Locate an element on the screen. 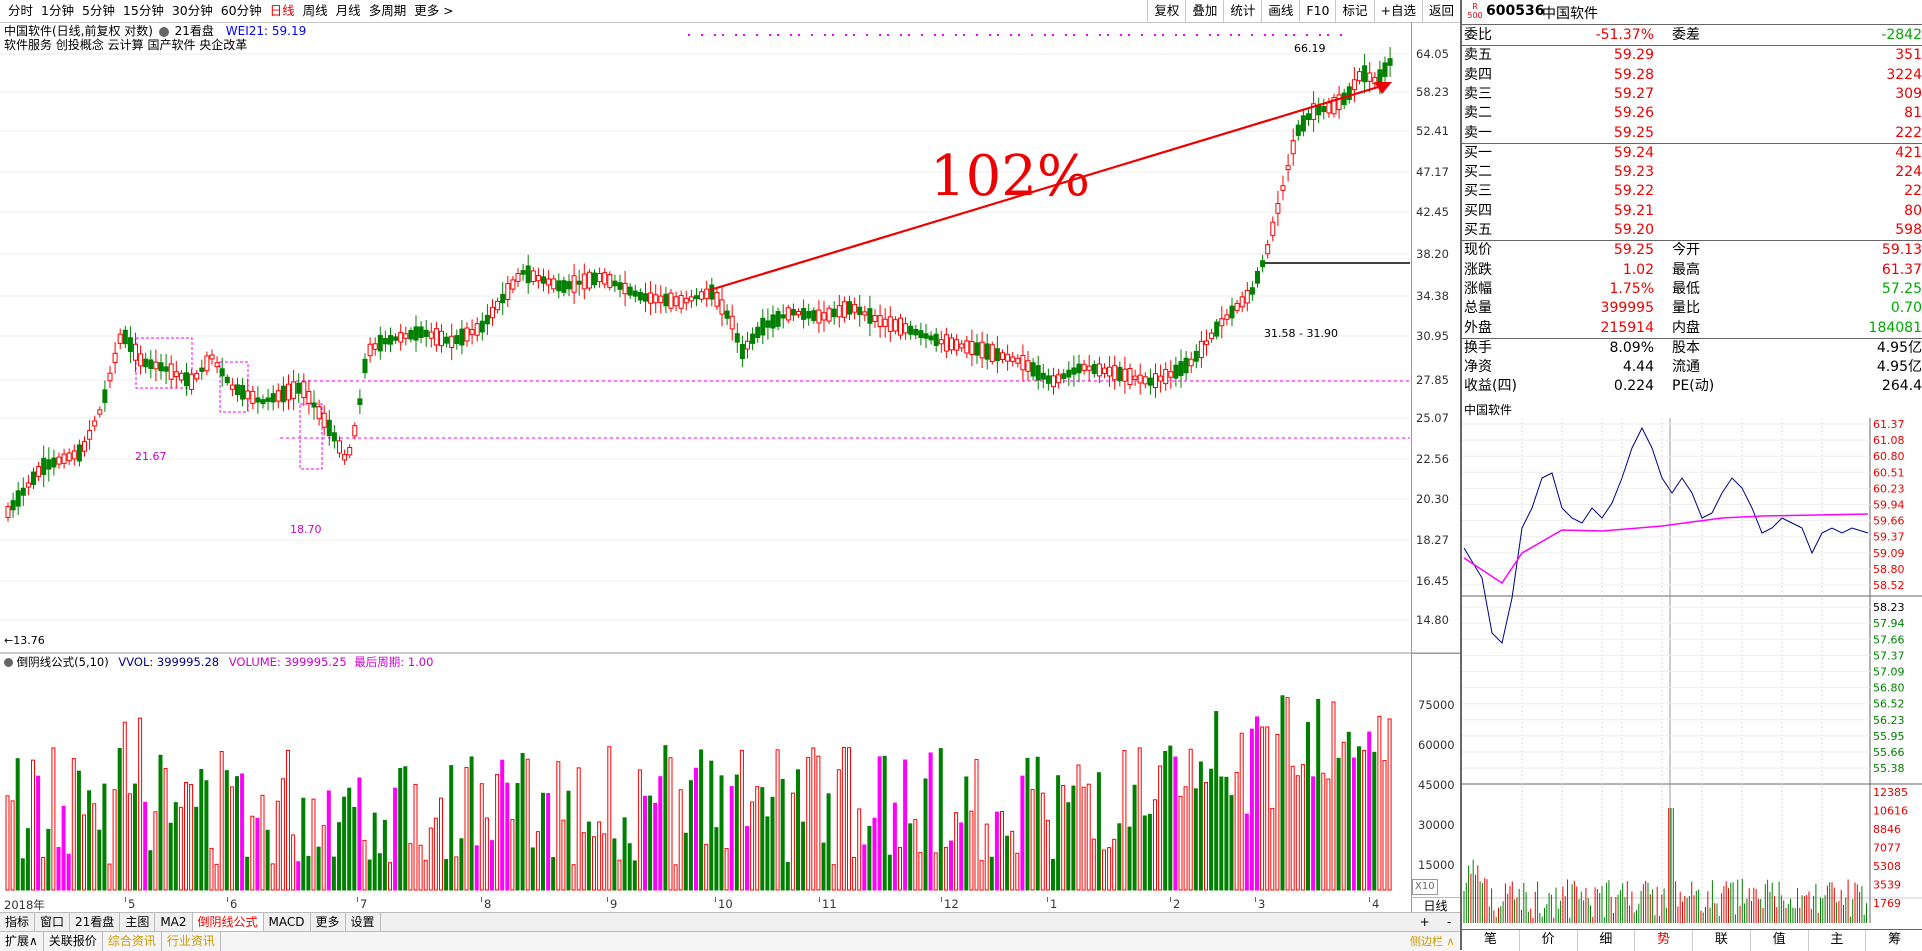 The height and width of the screenshot is (951, 1922). date-tick-mark is located at coordinates (357, 899).